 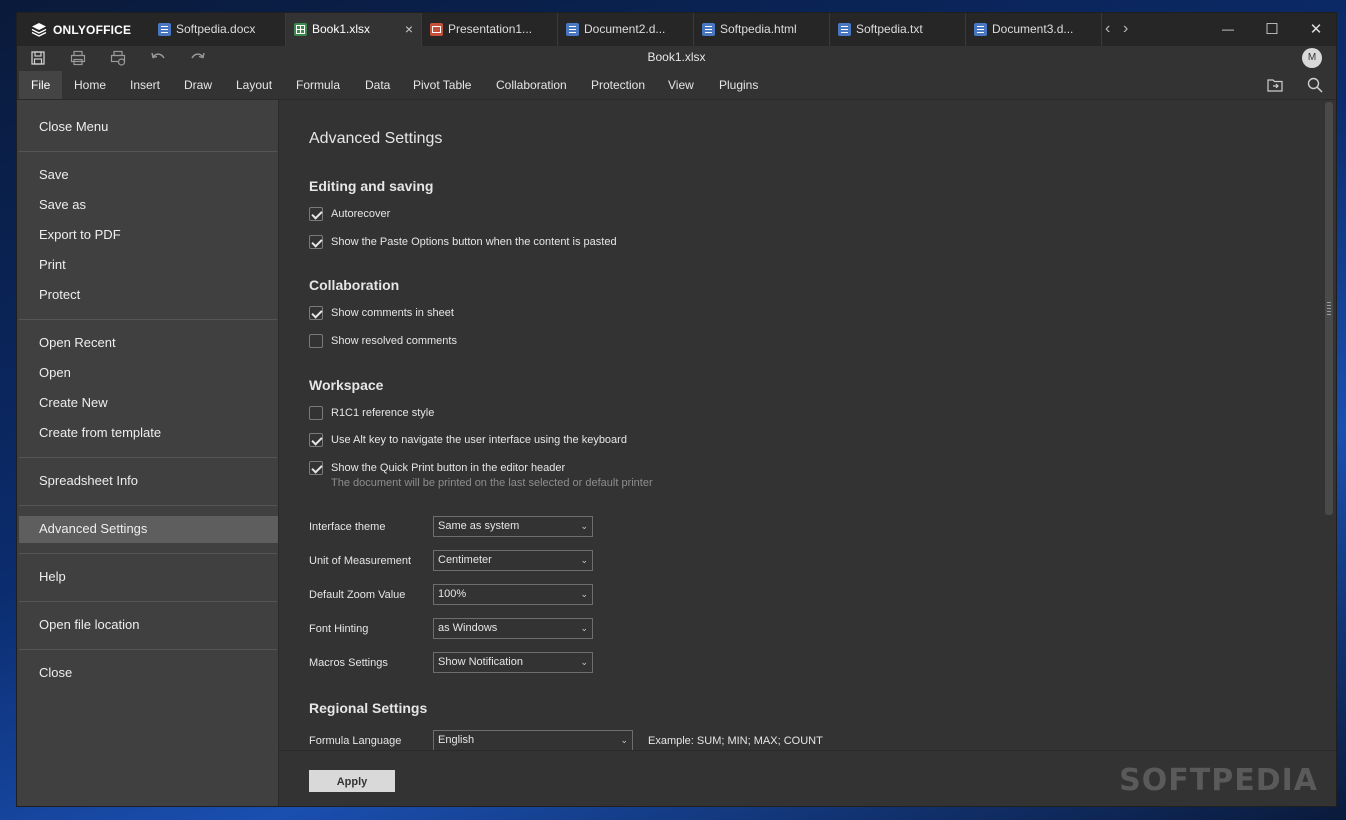 What do you see at coordinates (1107, 29) in the screenshot?
I see `tabs-scroll-left-icon: ‹` at bounding box center [1107, 29].